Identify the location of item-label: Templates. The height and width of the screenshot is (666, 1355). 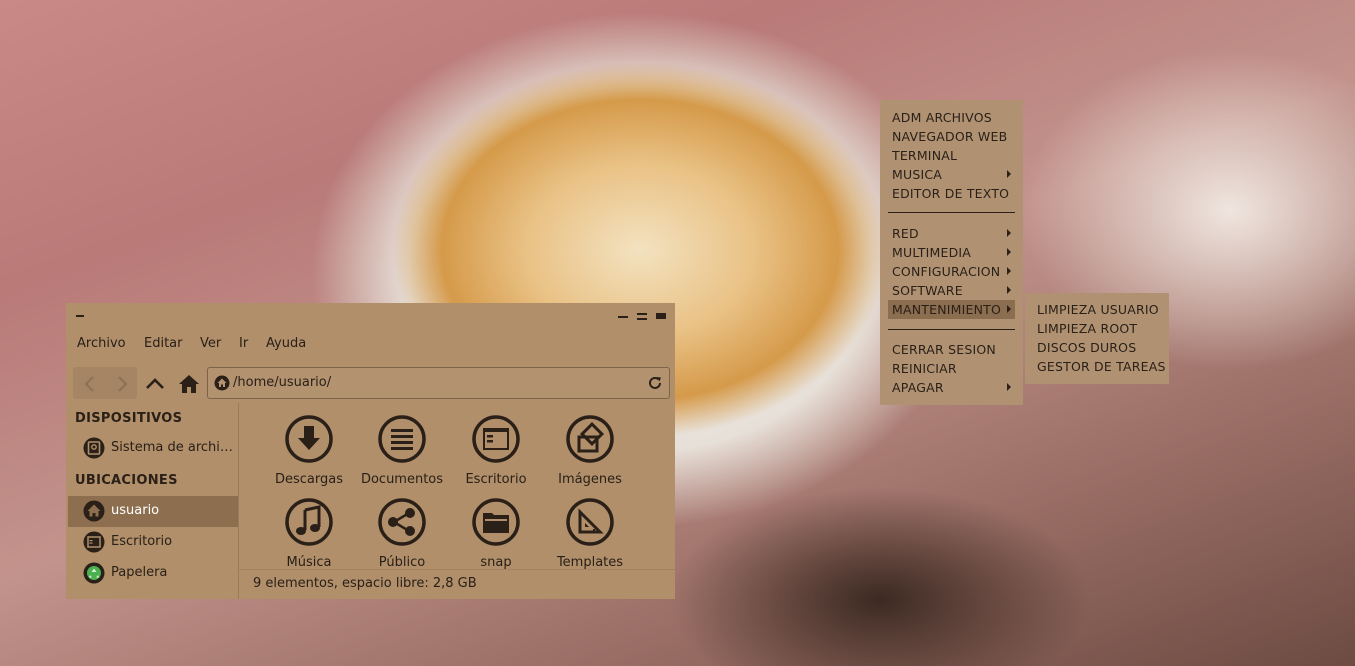
(590, 562).